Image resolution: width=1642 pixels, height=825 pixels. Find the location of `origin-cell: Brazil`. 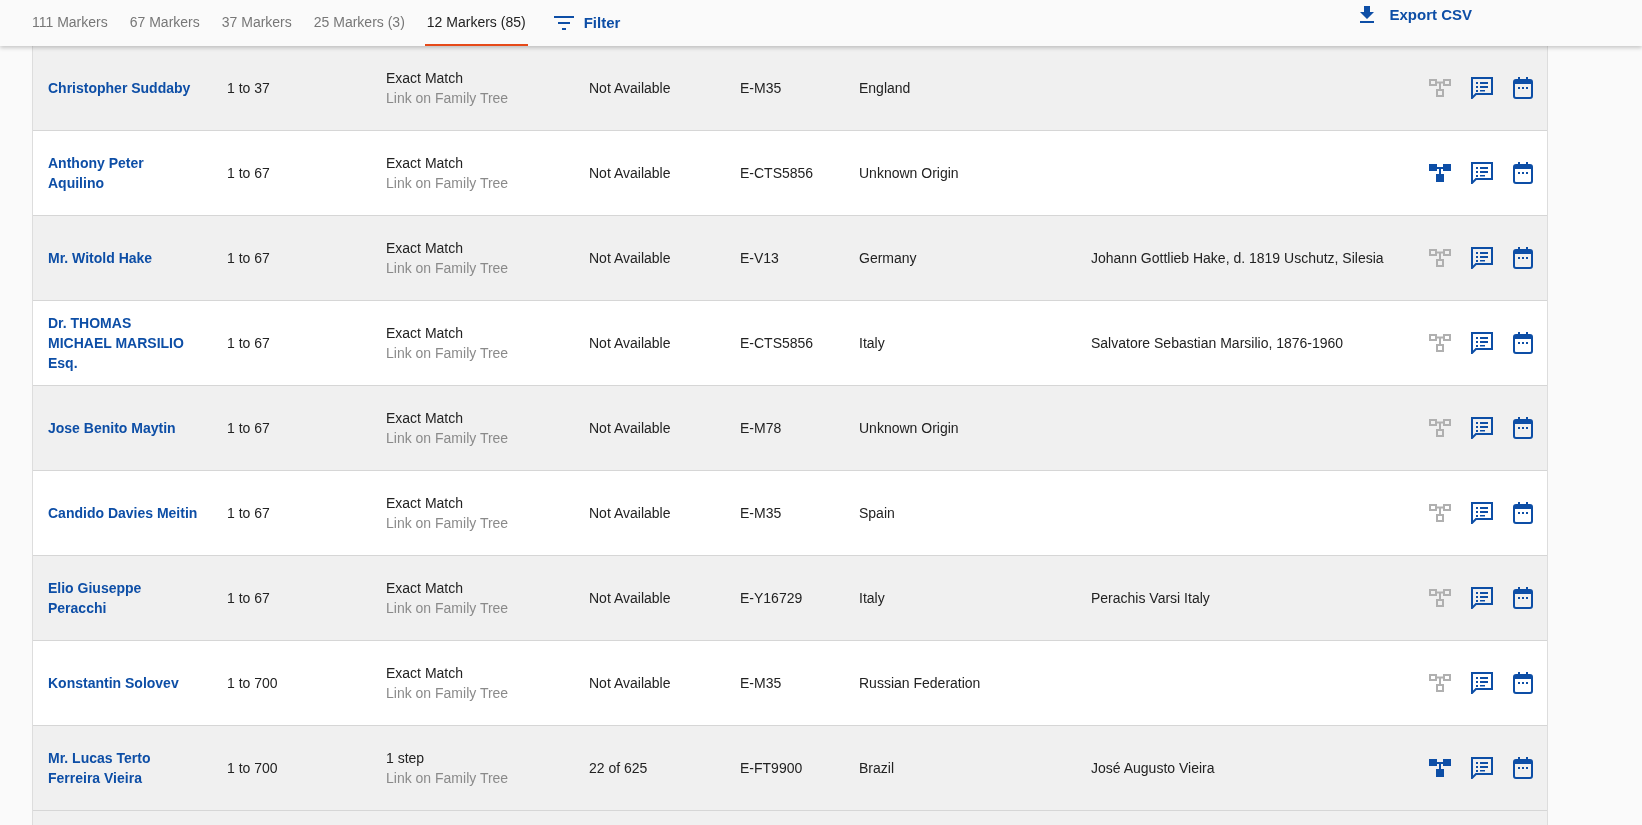

origin-cell: Brazil is located at coordinates (876, 767).